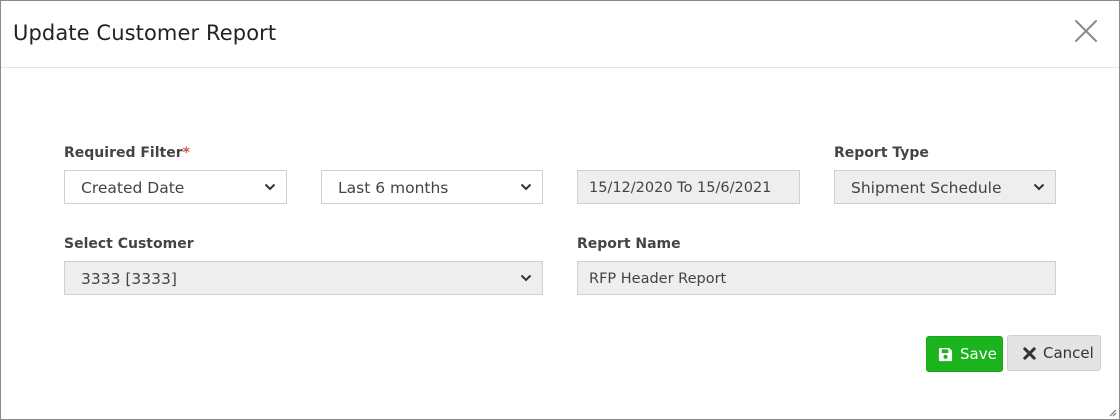 The image size is (1120, 420). What do you see at coordinates (978, 354) in the screenshot?
I see `save-button-label: Save` at bounding box center [978, 354].